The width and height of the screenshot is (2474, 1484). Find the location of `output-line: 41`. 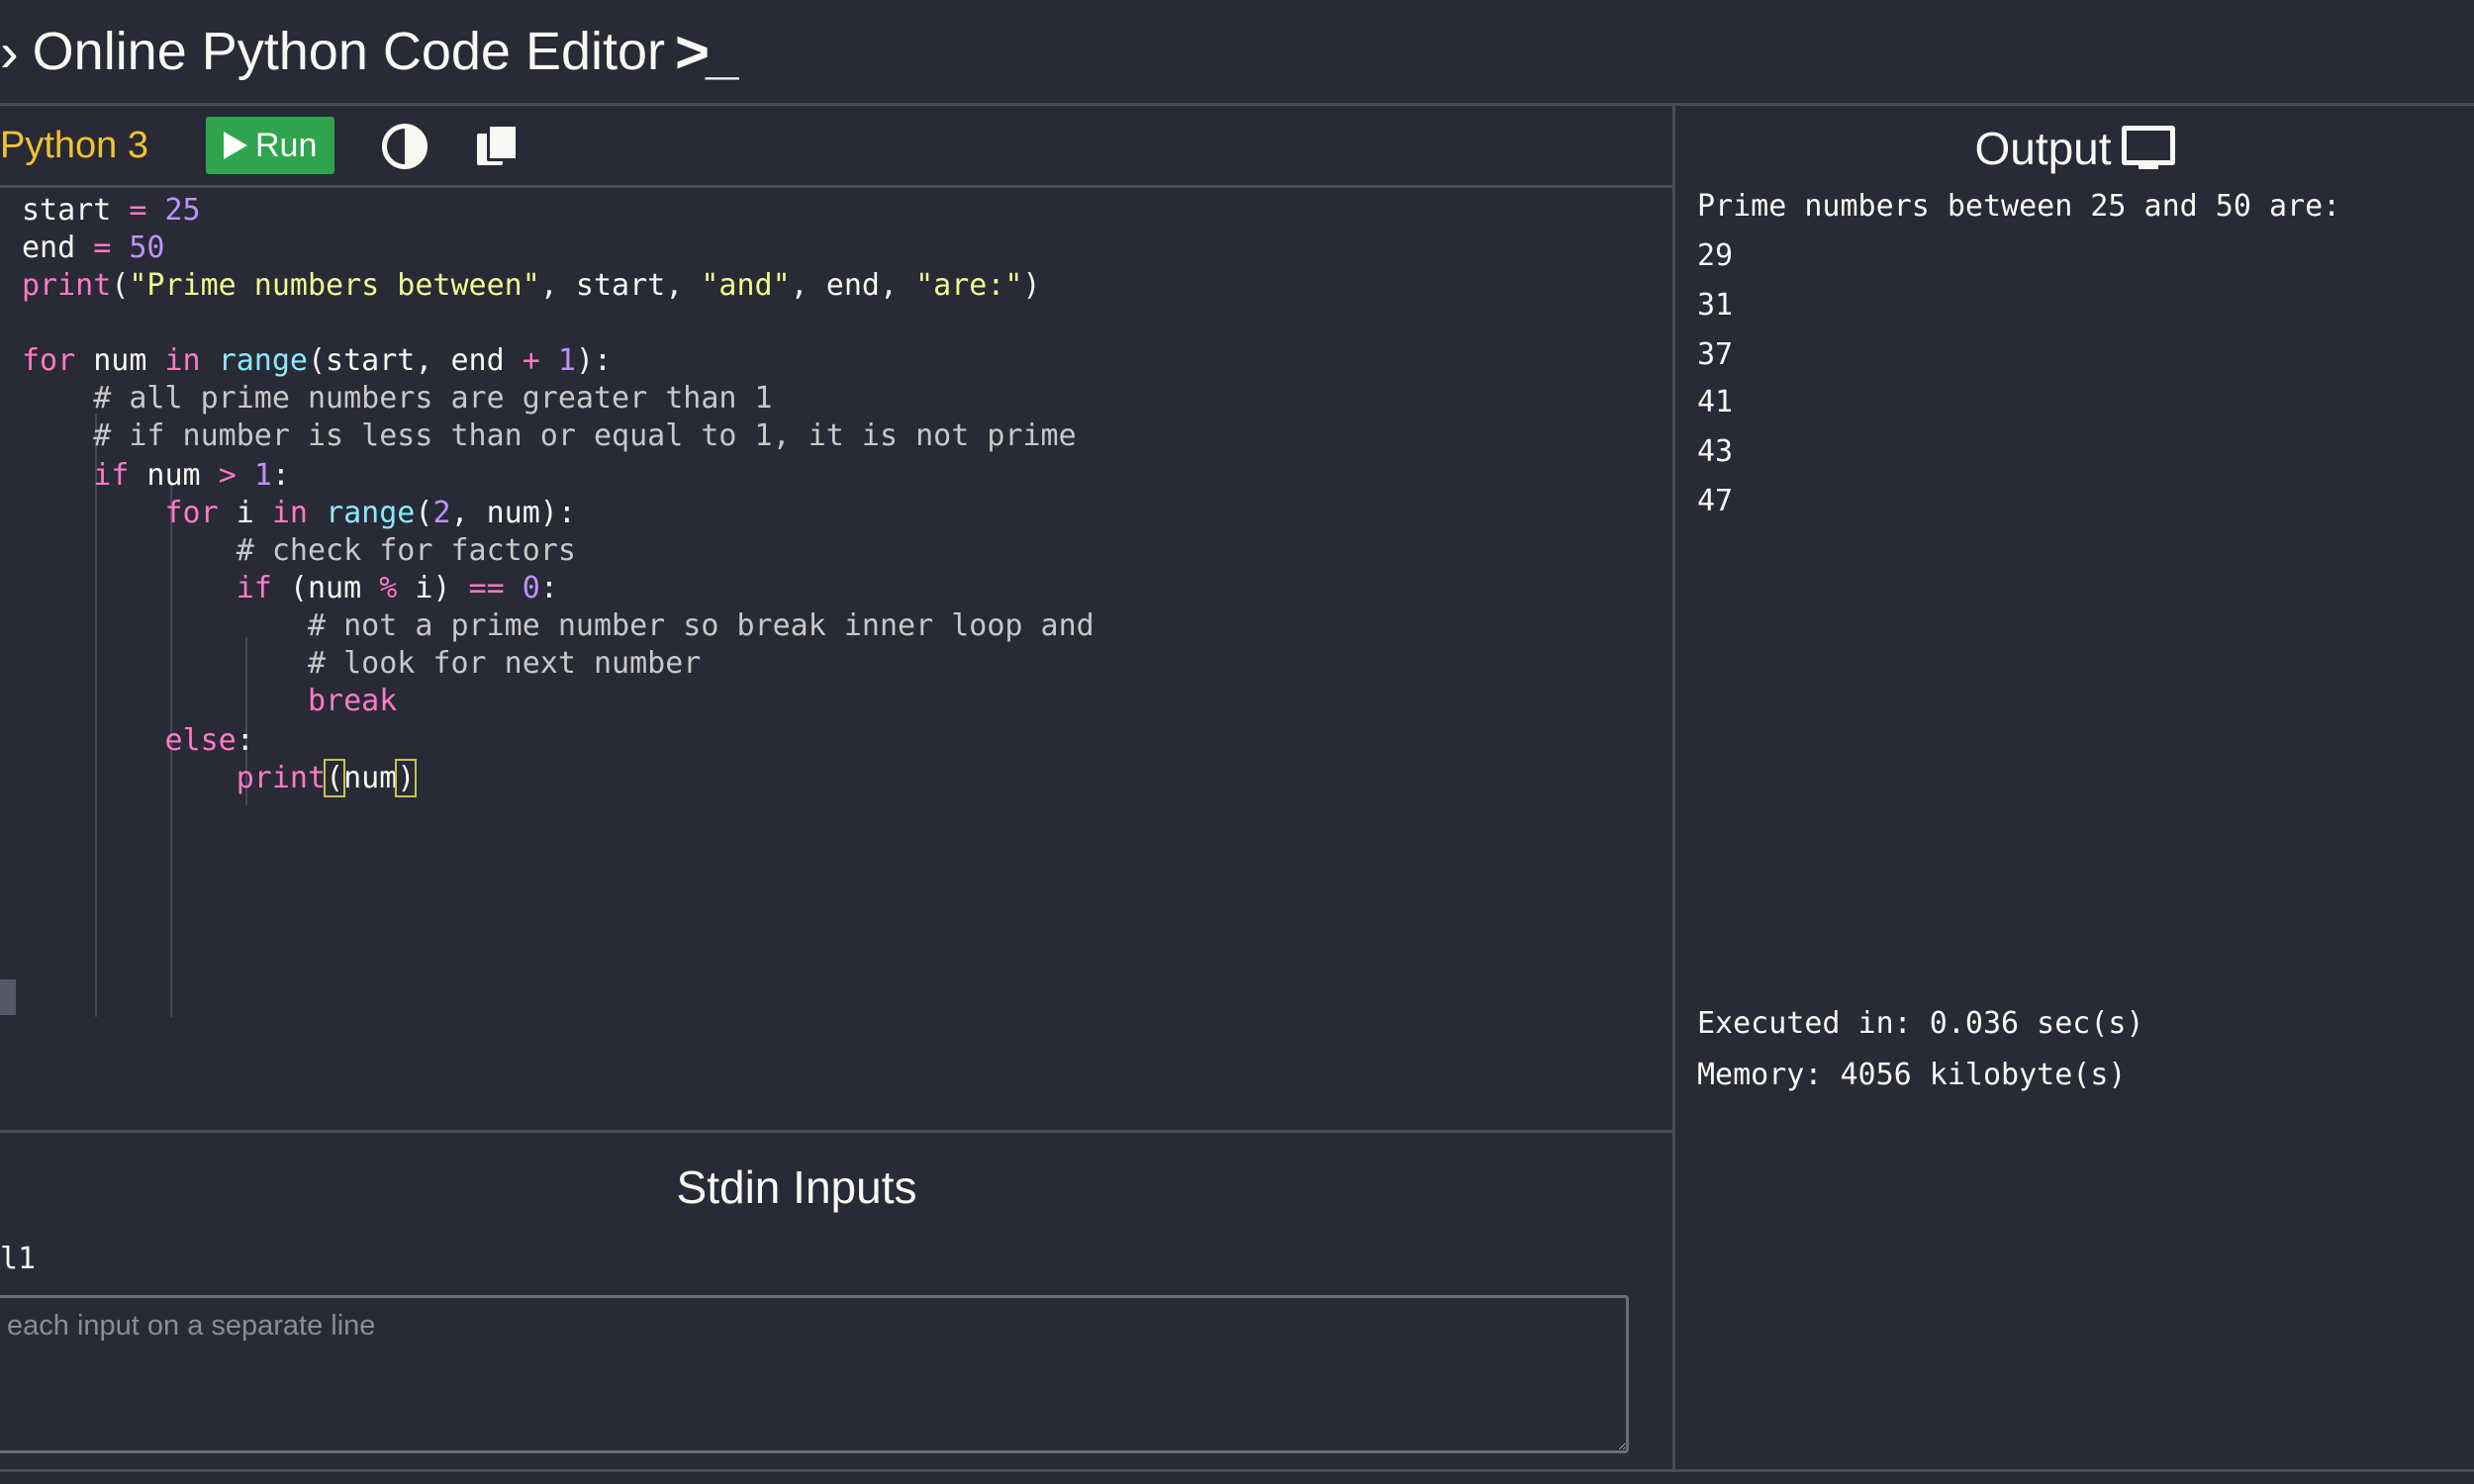

output-line: 41 is located at coordinates (1716, 402).